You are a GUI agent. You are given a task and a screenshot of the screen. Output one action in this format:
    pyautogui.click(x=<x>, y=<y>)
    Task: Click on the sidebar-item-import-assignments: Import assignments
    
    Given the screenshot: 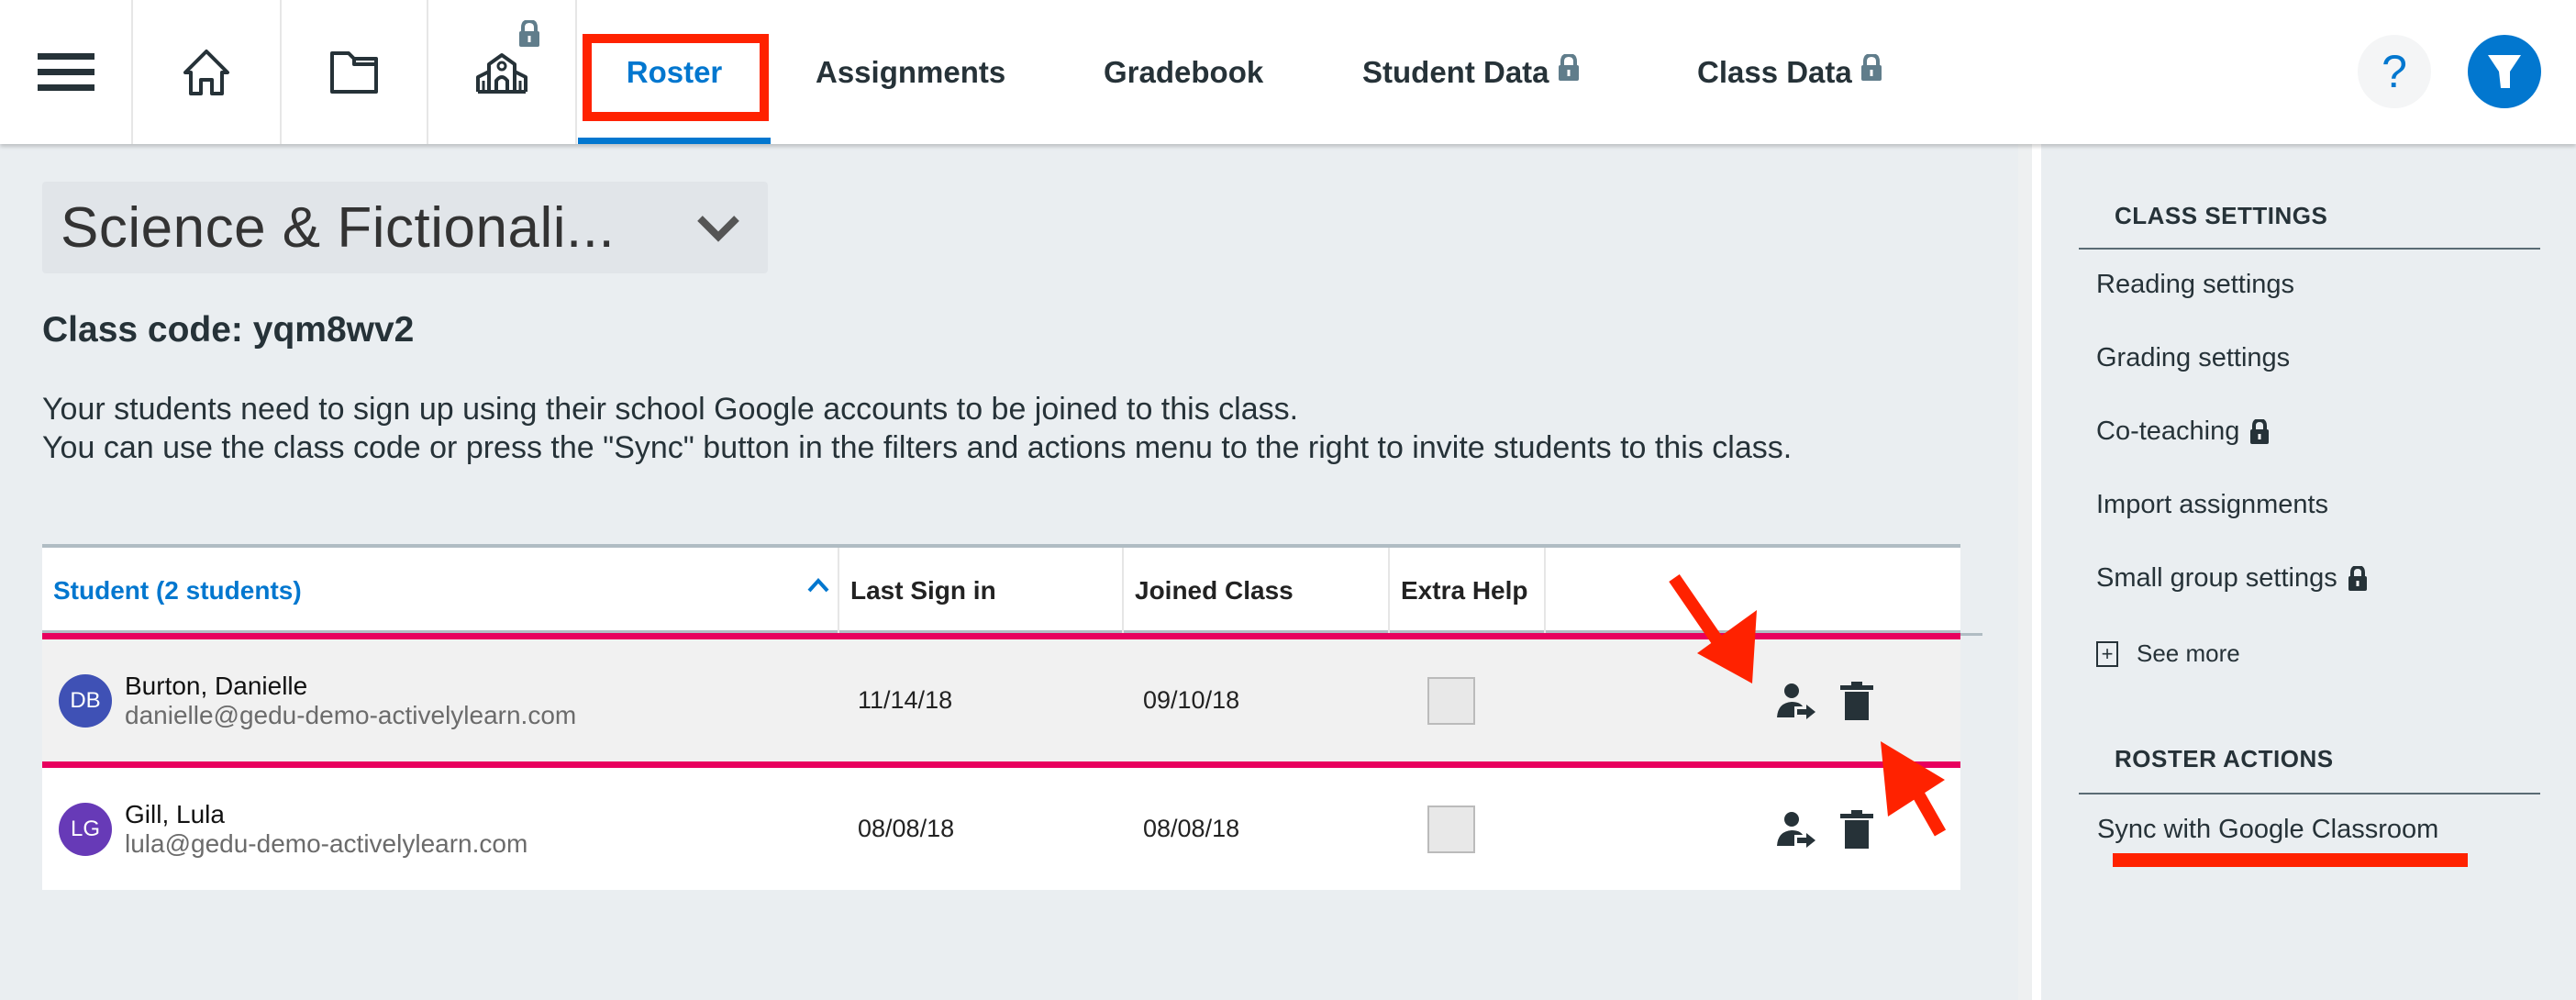 What is the action you would take?
    pyautogui.click(x=2212, y=505)
    